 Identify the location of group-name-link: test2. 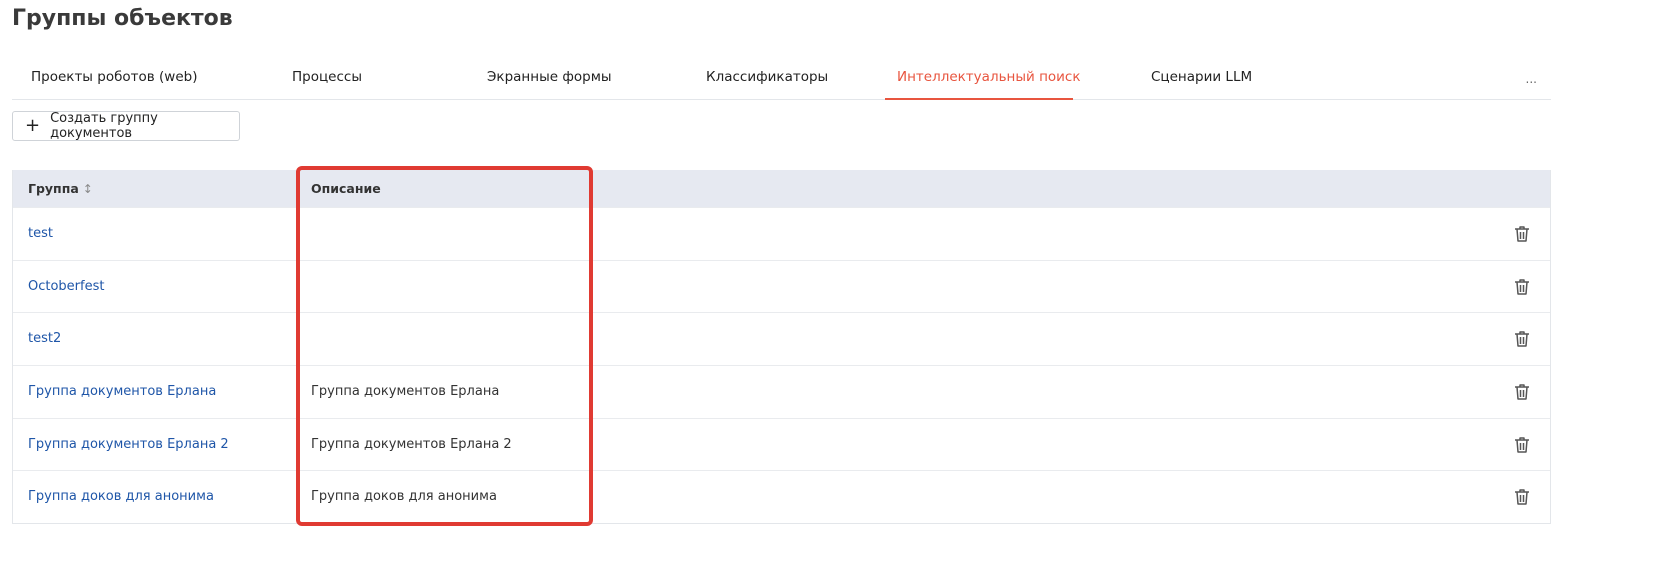
(44, 339).